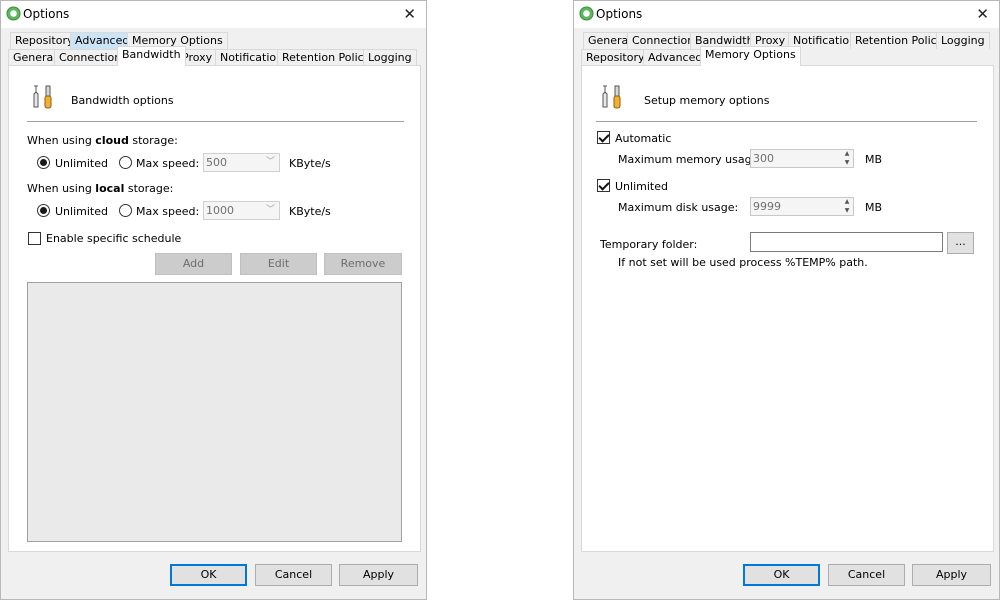 The width and height of the screenshot is (1000, 600). I want to click on cloud-storage-label: When using cloud storage:, so click(102, 140).